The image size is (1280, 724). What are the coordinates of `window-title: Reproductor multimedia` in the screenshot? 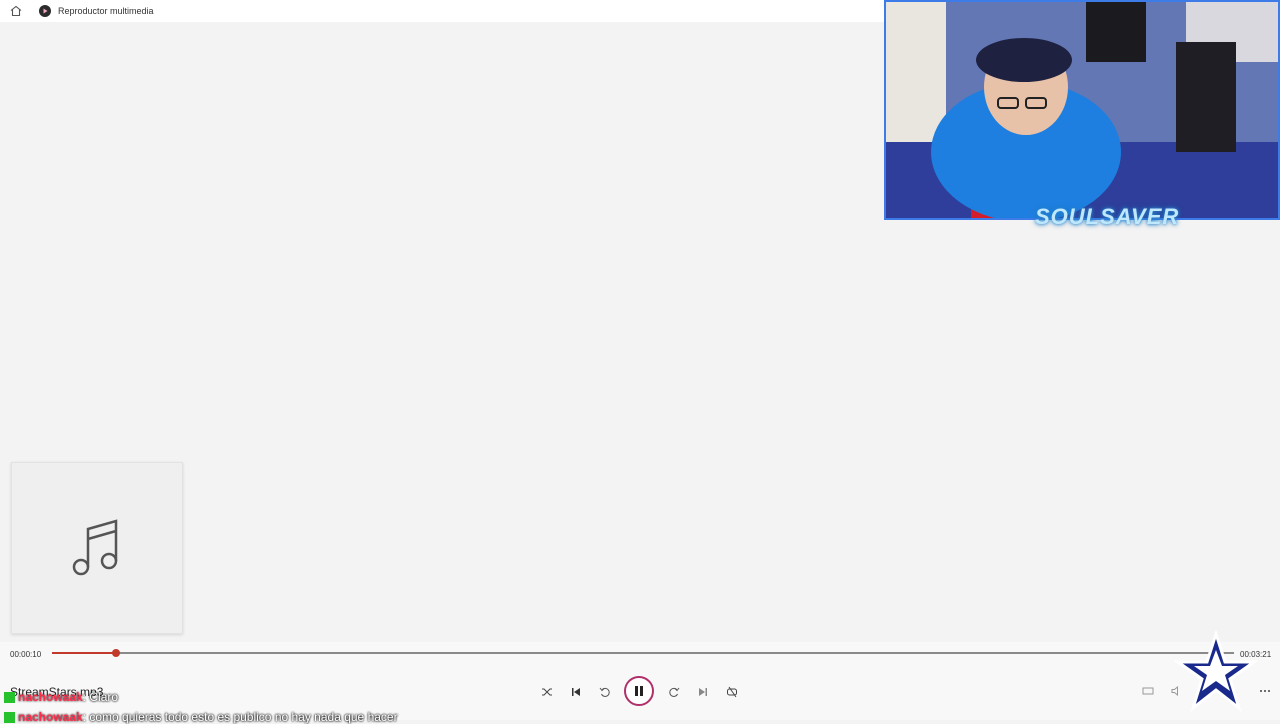 It's located at (106, 11).